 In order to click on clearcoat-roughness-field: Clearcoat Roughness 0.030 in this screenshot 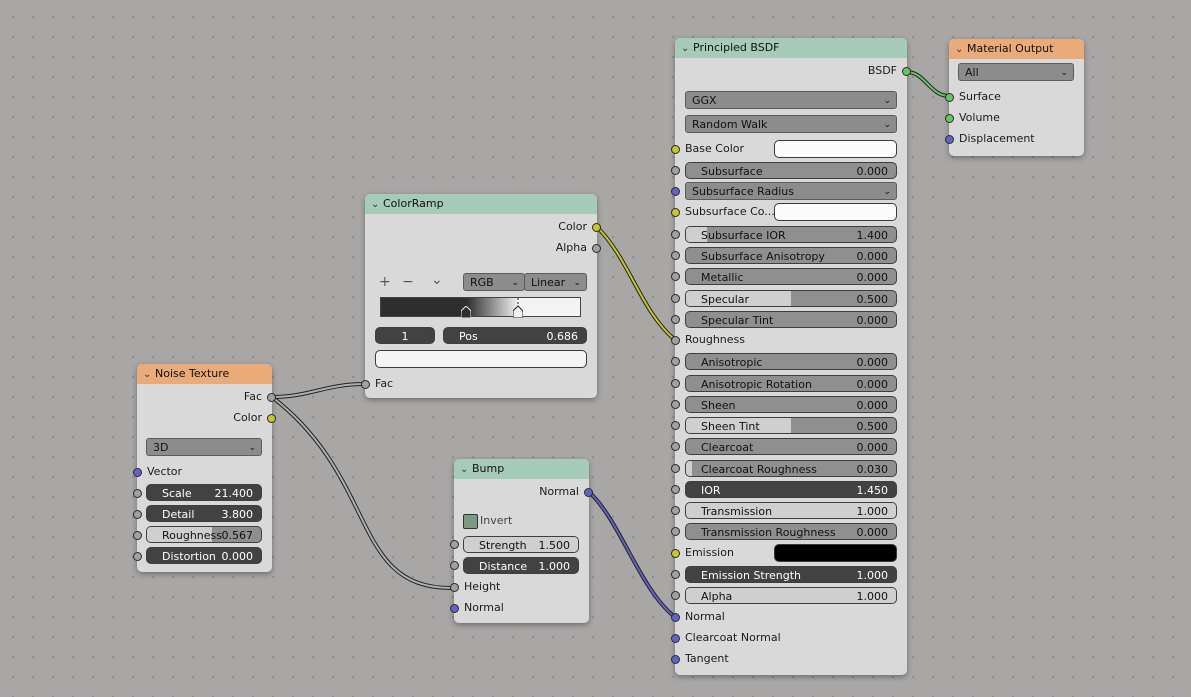, I will do `click(791, 468)`.